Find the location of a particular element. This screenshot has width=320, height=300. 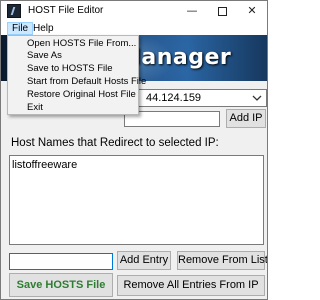

remove-from-list-button: Remove From List is located at coordinates (222, 260).